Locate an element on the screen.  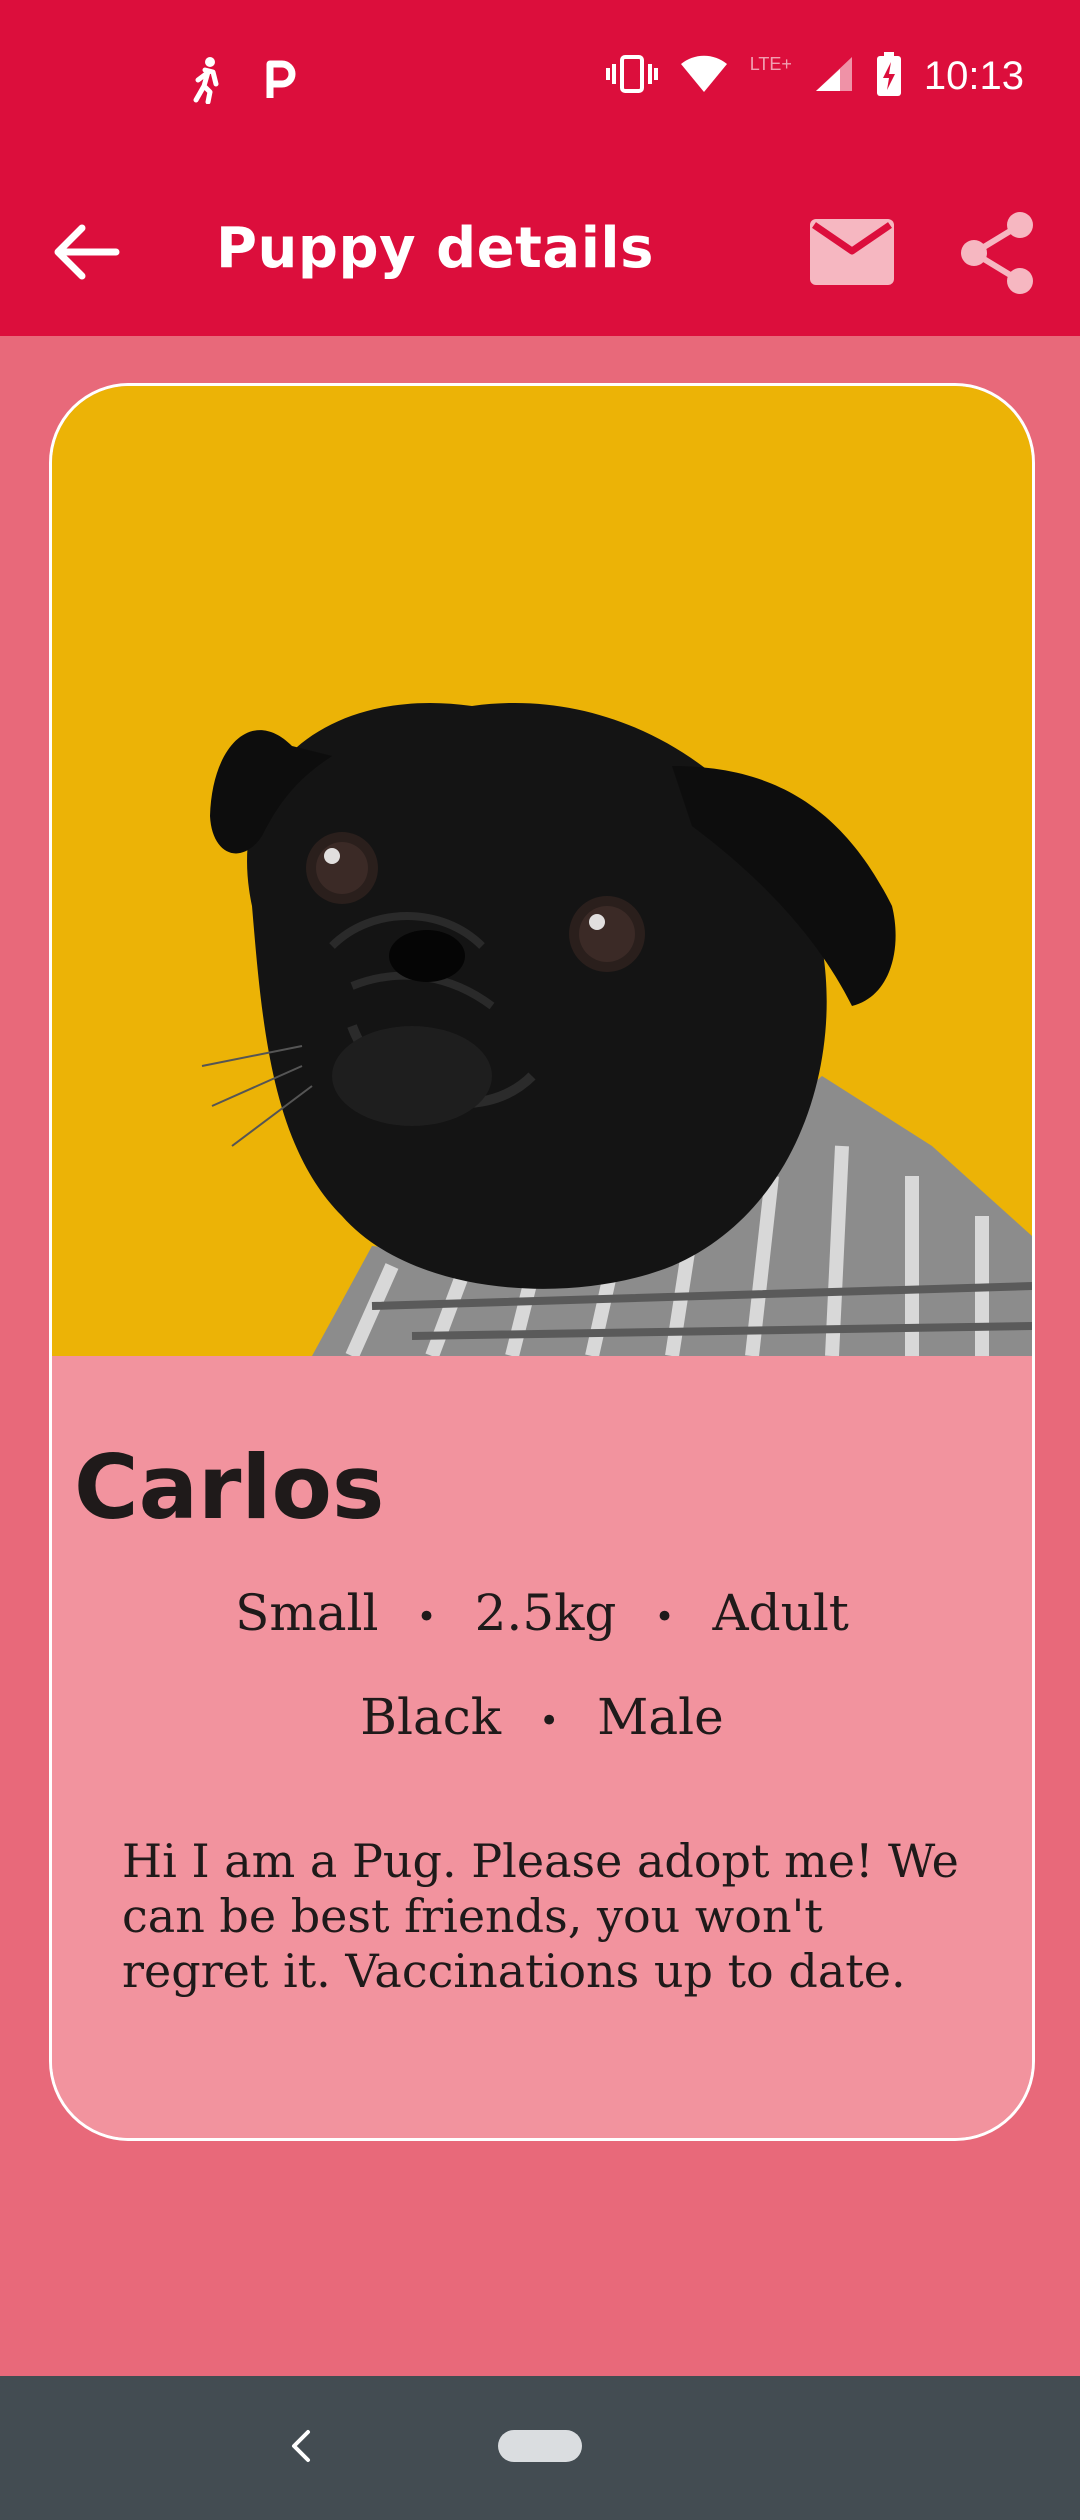
puppy-color: Black is located at coordinates (431, 1717).